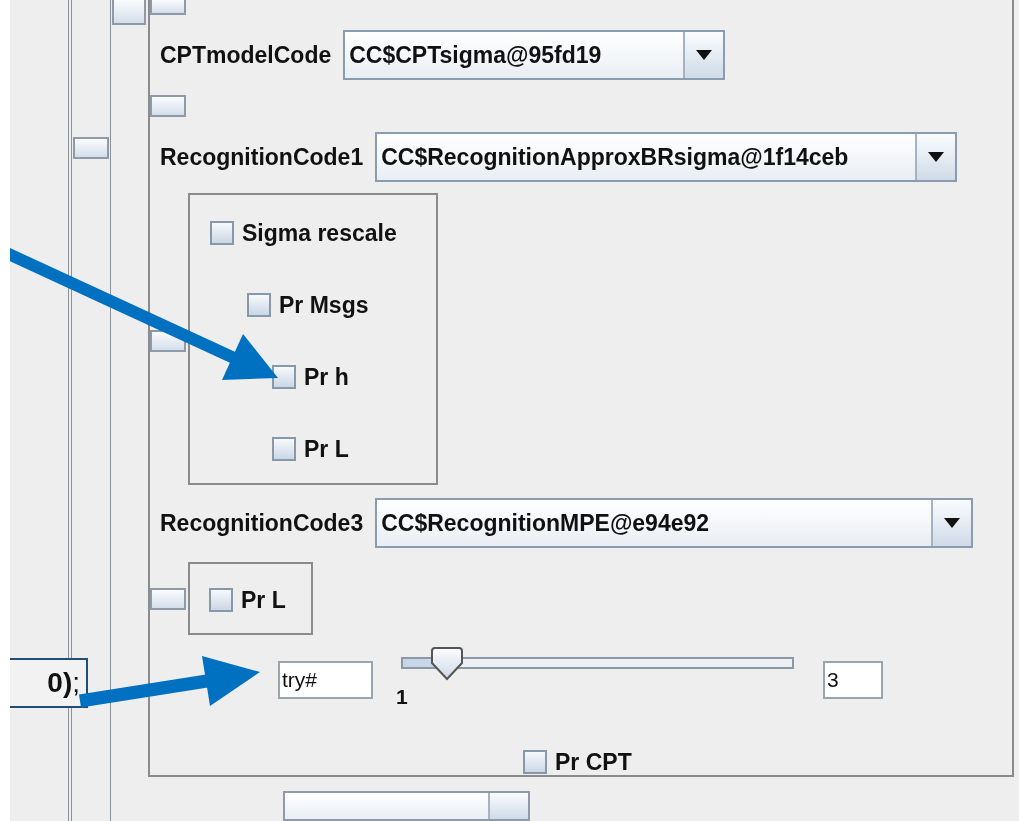  What do you see at coordinates (49, 683) in the screenshot?
I see `code-callout: 0);` at bounding box center [49, 683].